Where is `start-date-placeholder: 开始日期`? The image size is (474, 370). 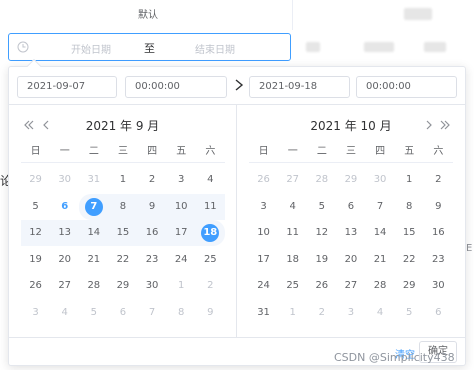
start-date-placeholder: 开始日期 is located at coordinates (91, 48).